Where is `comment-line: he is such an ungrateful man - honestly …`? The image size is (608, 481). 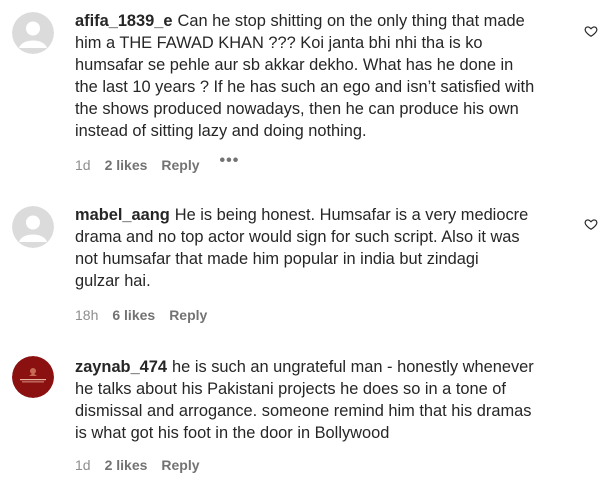
comment-line: he is such an ungrateful man - honestly … is located at coordinates (353, 367).